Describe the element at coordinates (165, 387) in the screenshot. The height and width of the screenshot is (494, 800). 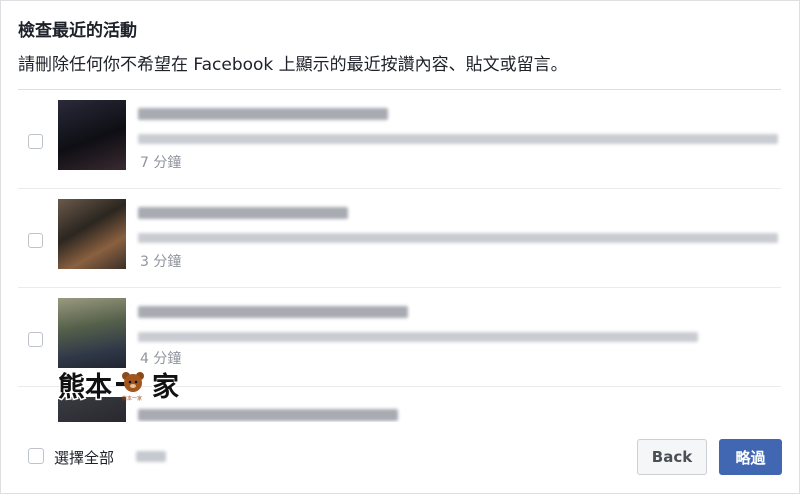
I see `svg-text: 家` at that location.